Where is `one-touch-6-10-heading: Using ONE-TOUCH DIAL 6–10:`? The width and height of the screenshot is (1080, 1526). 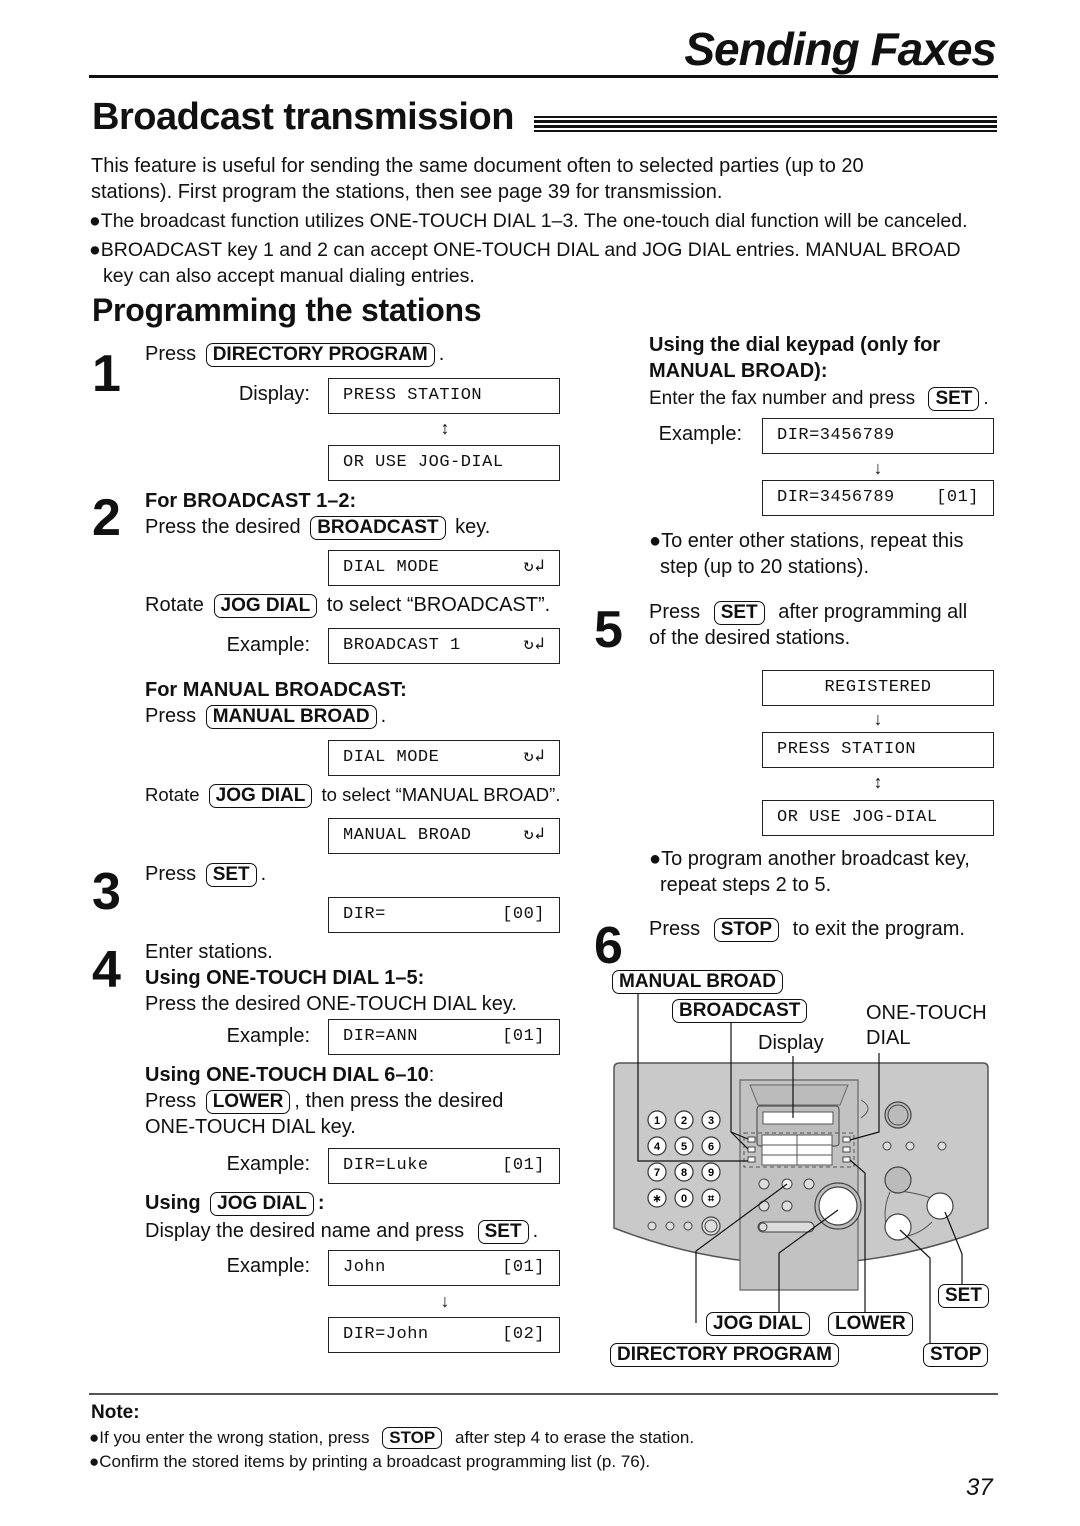
one-touch-6-10-heading: Using ONE-TOUCH DIAL 6–10: is located at coordinates (289, 1075).